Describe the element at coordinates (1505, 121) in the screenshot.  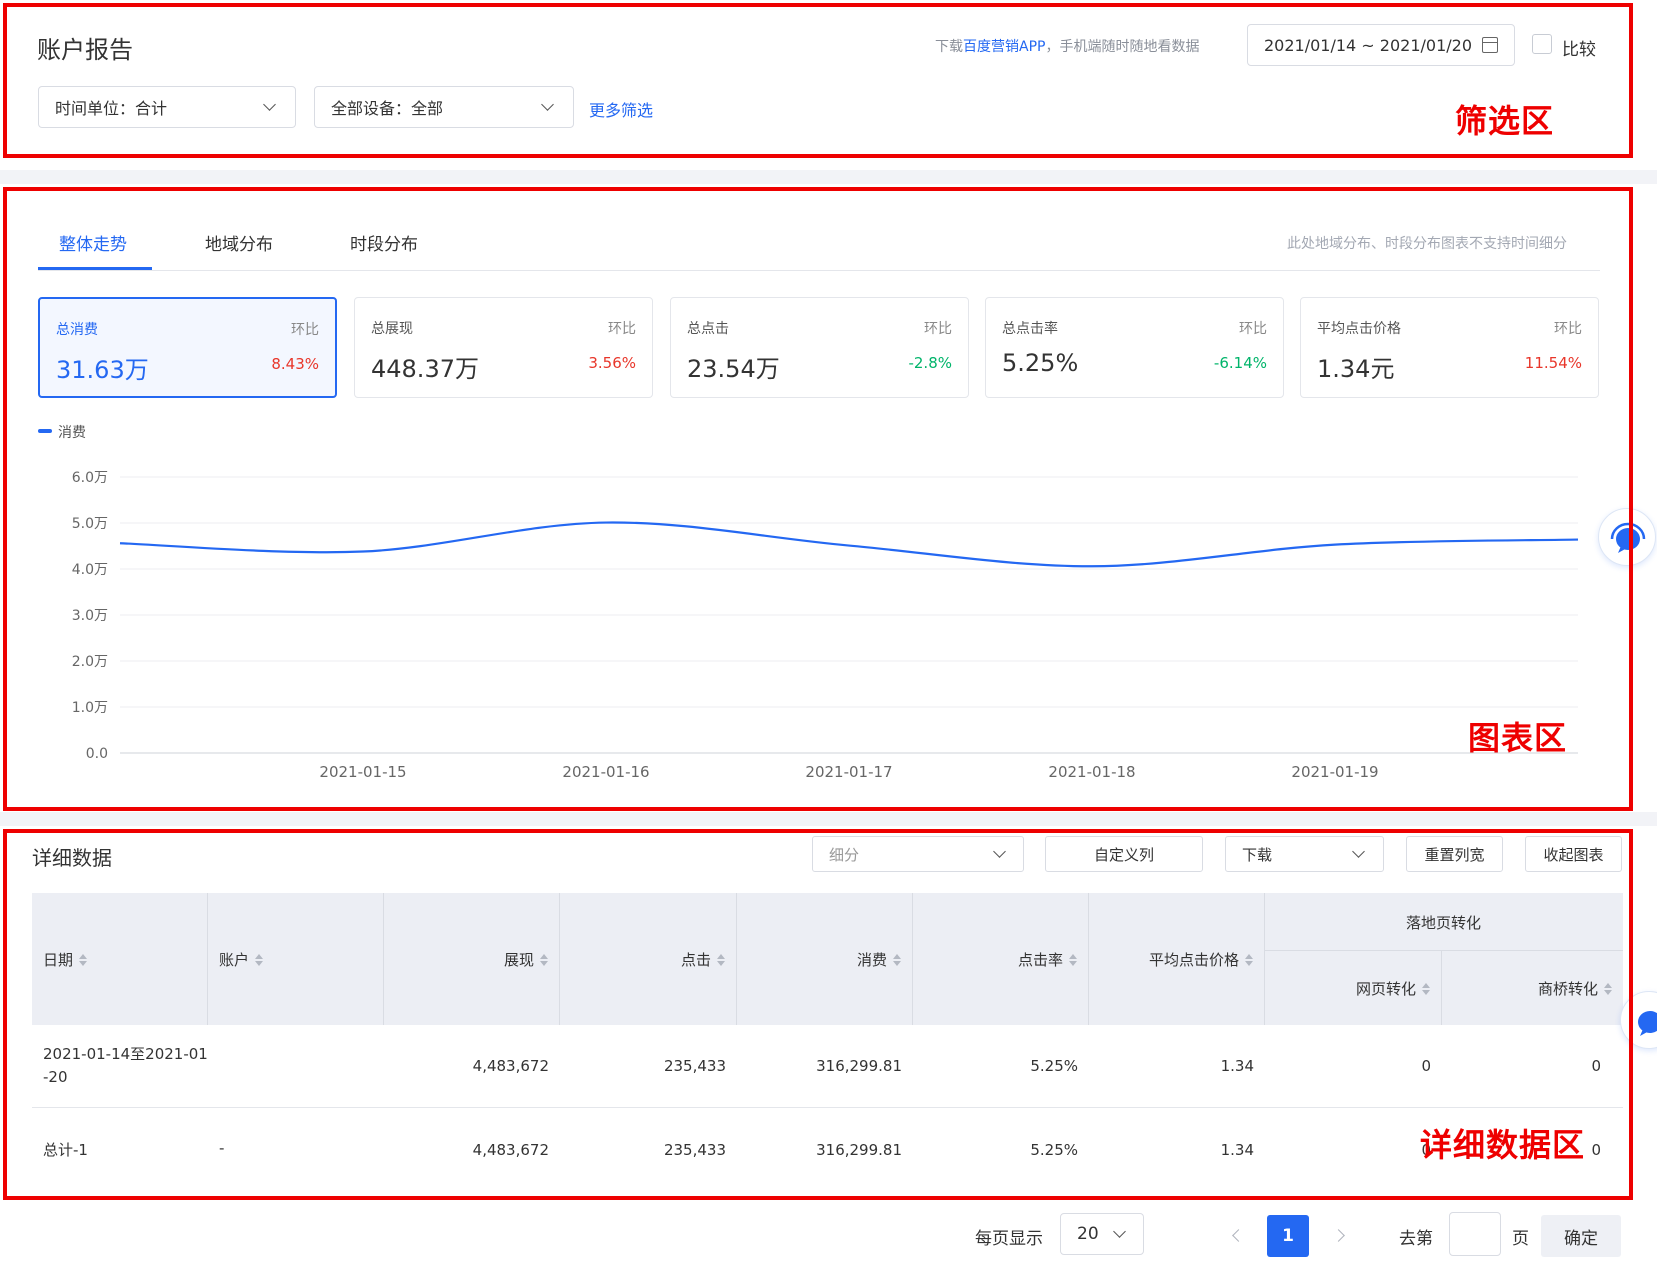
I see `filter-area-annotation: 筛选区` at that location.